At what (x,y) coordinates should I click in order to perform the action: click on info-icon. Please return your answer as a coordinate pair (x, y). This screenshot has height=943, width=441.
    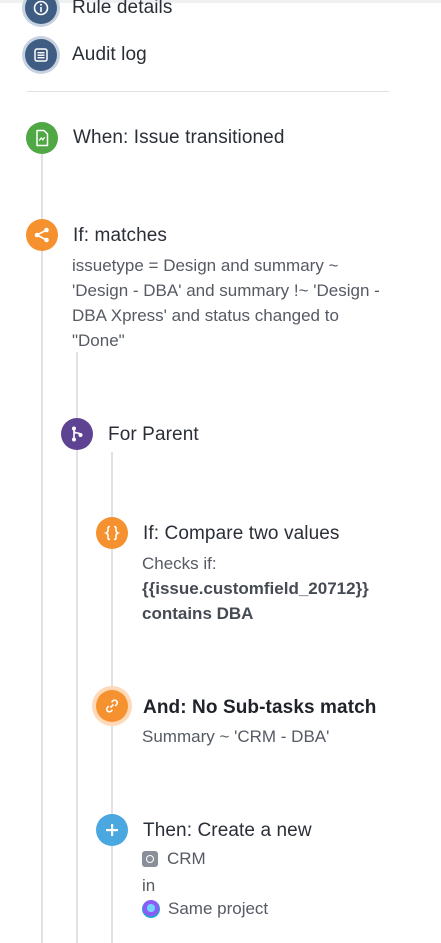
    Looking at the image, I should click on (41, 12).